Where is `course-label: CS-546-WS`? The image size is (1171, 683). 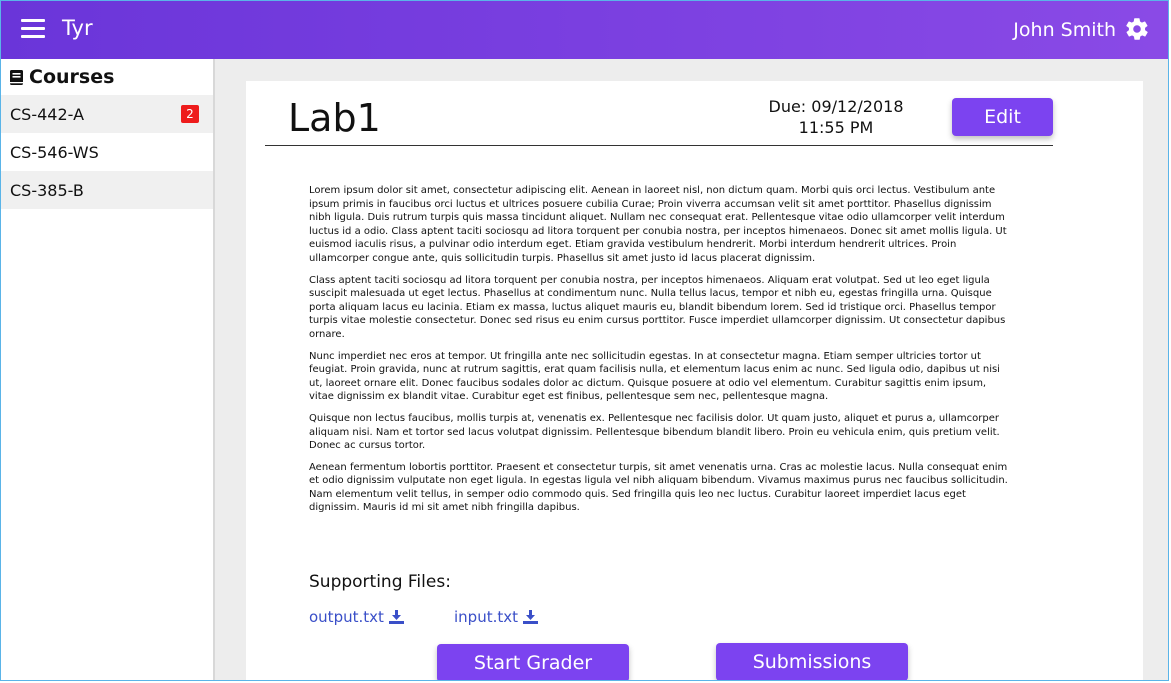
course-label: CS-546-WS is located at coordinates (54, 152).